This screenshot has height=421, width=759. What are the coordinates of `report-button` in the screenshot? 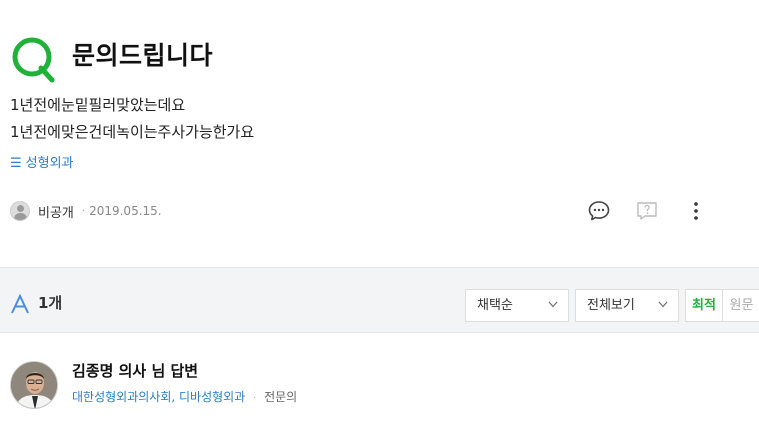 It's located at (647, 211).